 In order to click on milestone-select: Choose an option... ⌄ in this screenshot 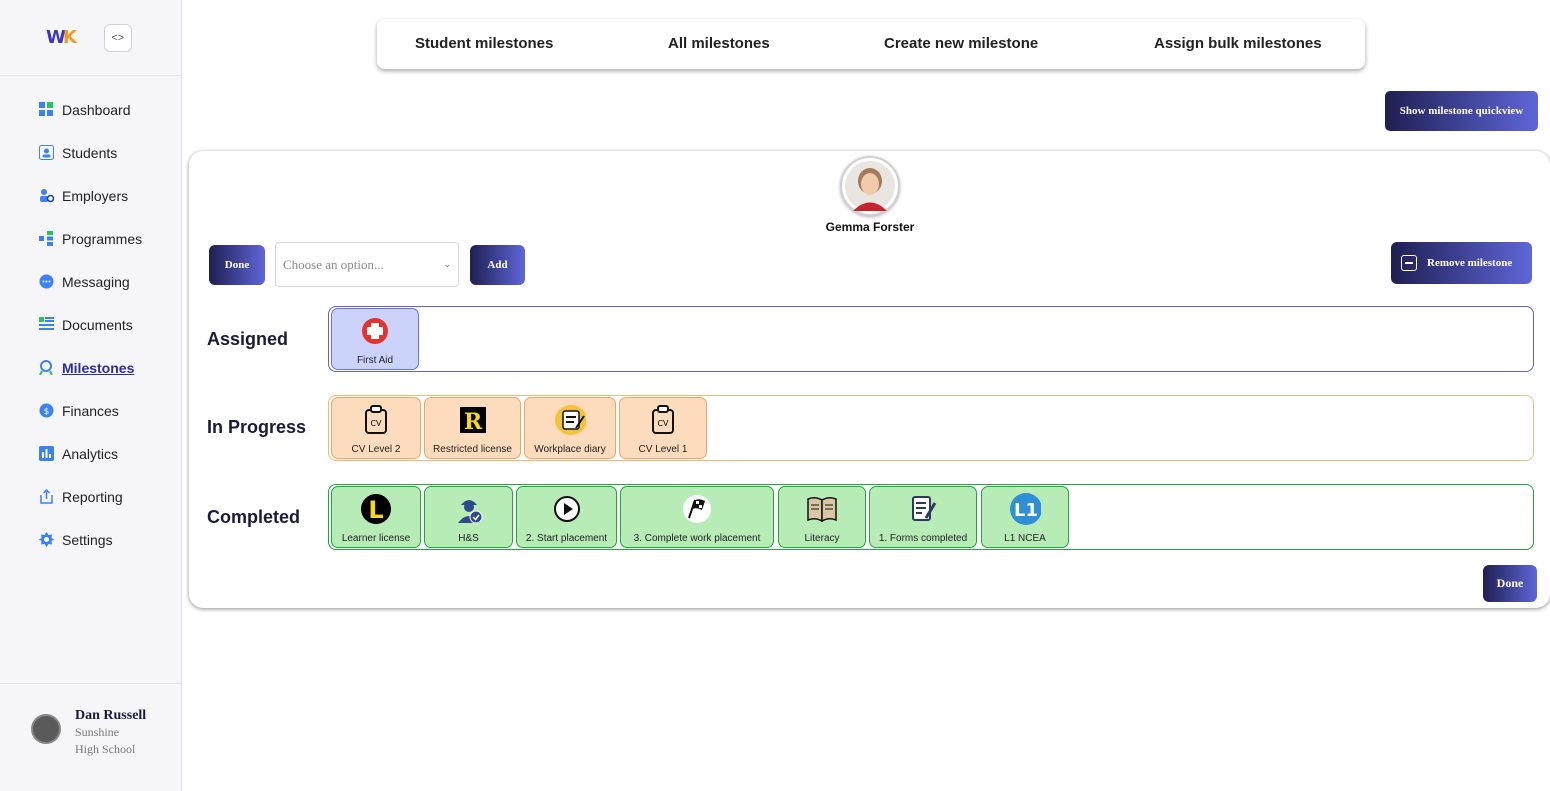, I will do `click(367, 264)`.